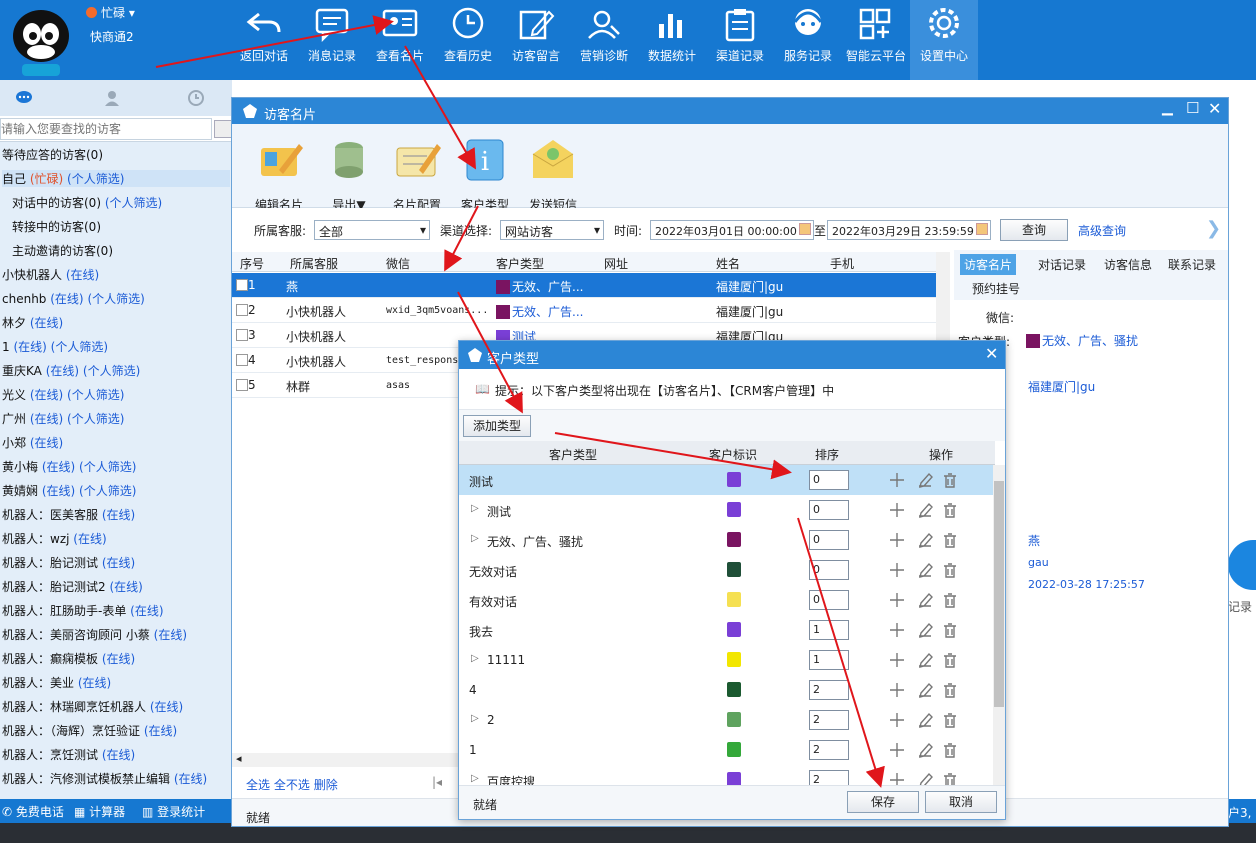 The image size is (1256, 843). I want to click on table-row: 1 燕无效、广告... 福建厦门|gu, so click(584, 285).